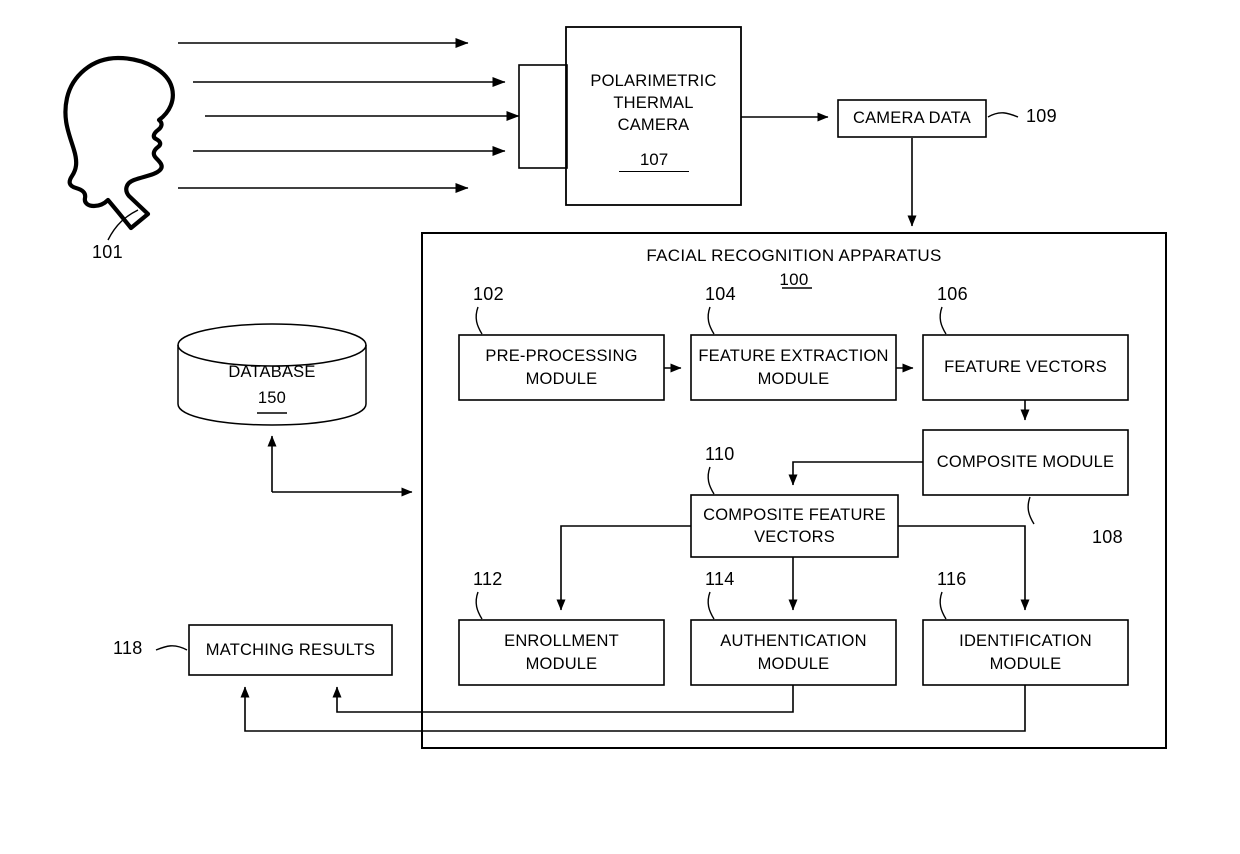 The image size is (1240, 854). I want to click on camera-lens-rect, so click(543, 116).